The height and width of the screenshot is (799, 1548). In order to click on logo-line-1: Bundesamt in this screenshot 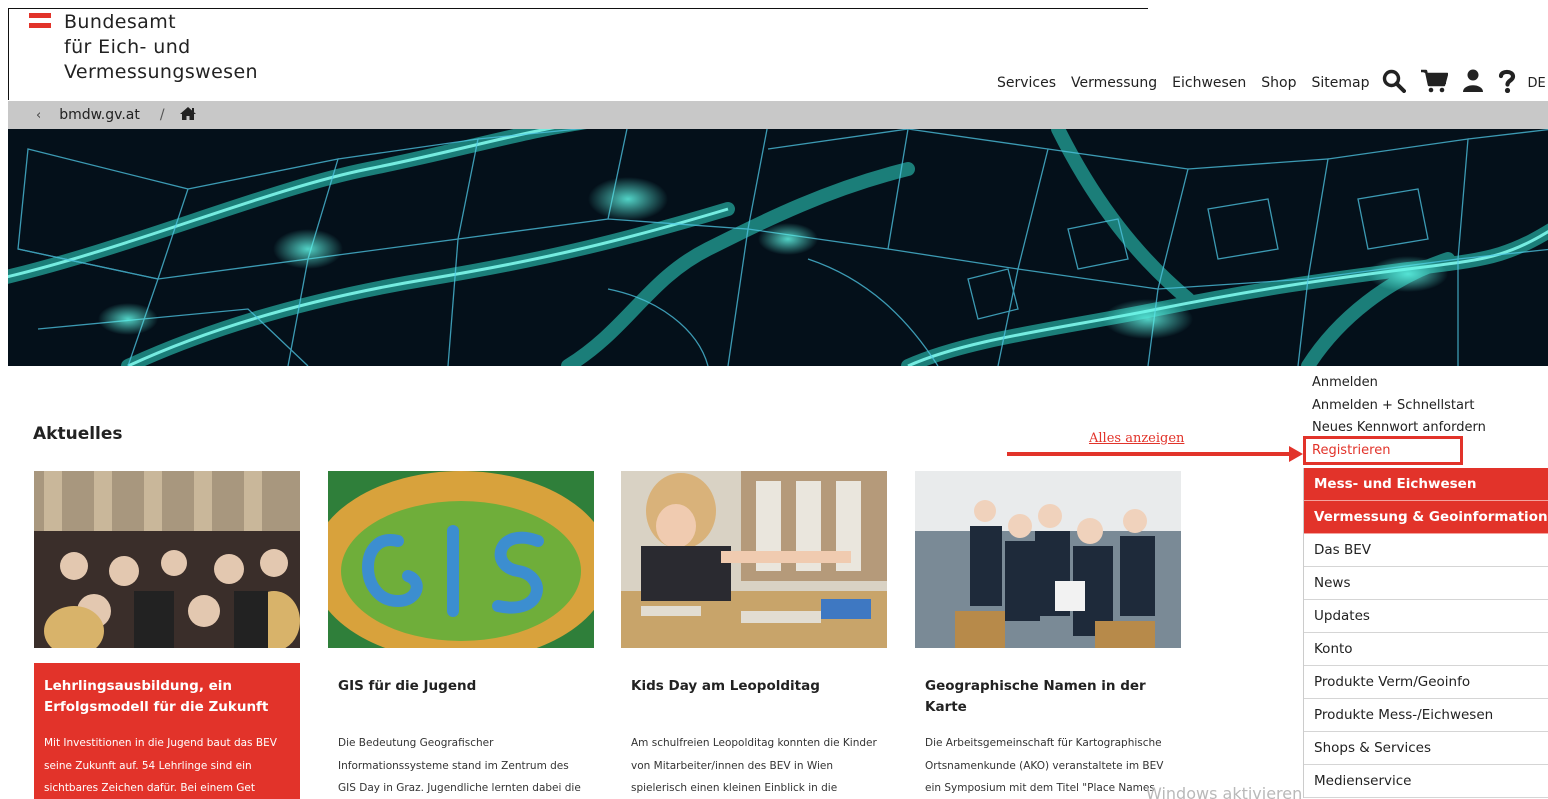, I will do `click(120, 22)`.